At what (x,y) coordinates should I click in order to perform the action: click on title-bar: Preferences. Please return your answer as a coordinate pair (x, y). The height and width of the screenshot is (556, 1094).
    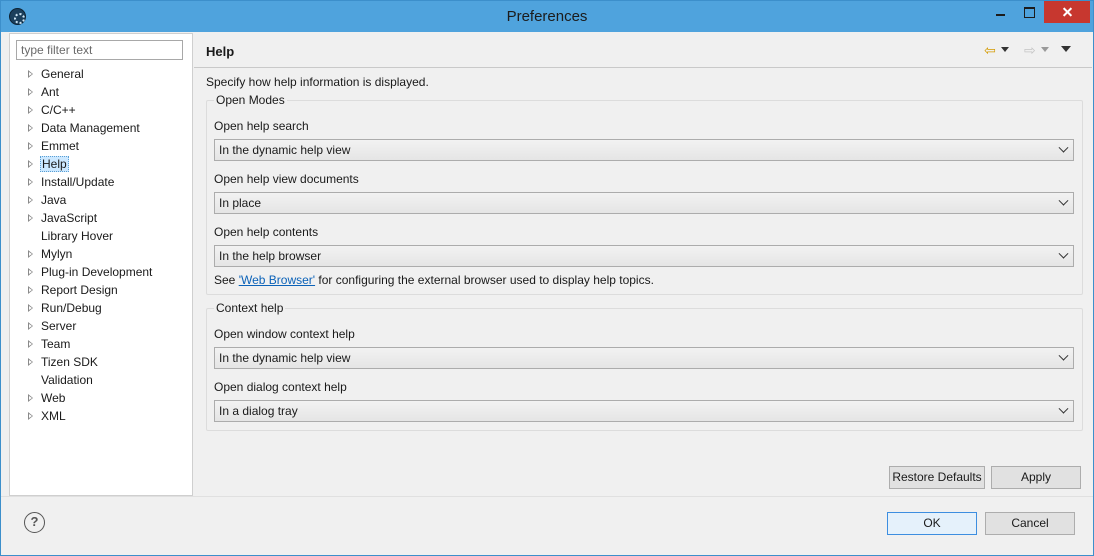
    Looking at the image, I should click on (547, 16).